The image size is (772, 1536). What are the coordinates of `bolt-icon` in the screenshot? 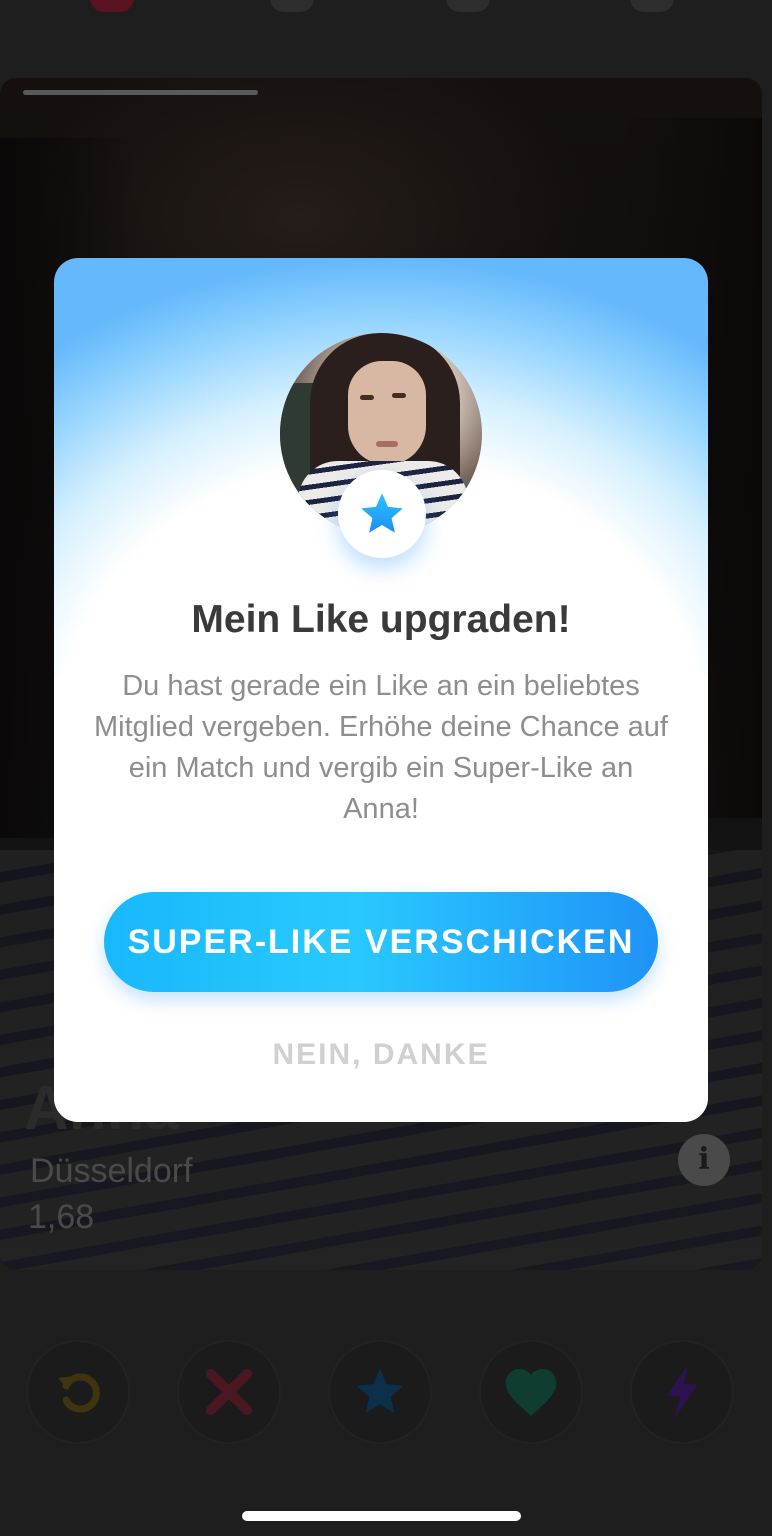 It's located at (682, 1392).